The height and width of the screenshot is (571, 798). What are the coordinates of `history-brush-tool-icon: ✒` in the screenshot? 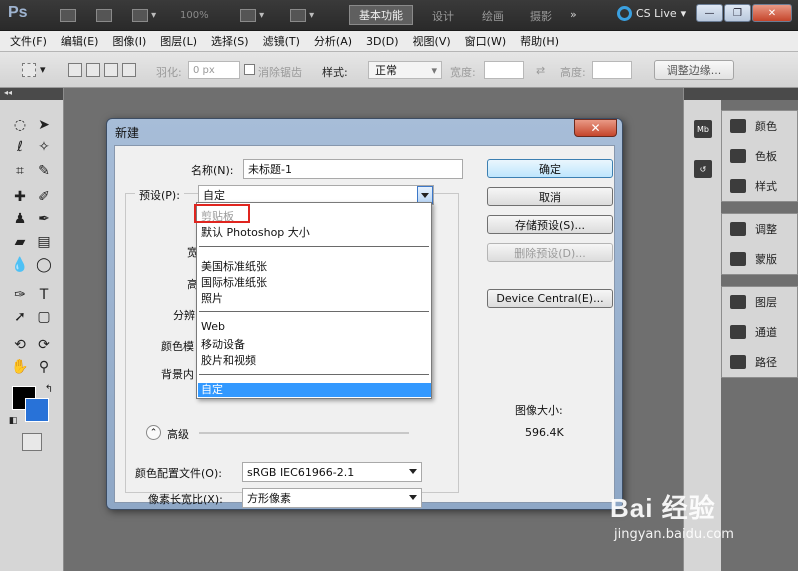 It's located at (44, 219).